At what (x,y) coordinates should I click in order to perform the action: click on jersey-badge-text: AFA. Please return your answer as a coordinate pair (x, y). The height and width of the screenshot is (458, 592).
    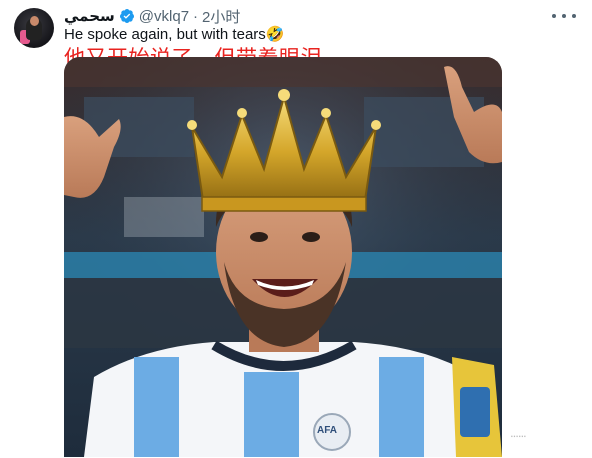
    Looking at the image, I should click on (327, 430).